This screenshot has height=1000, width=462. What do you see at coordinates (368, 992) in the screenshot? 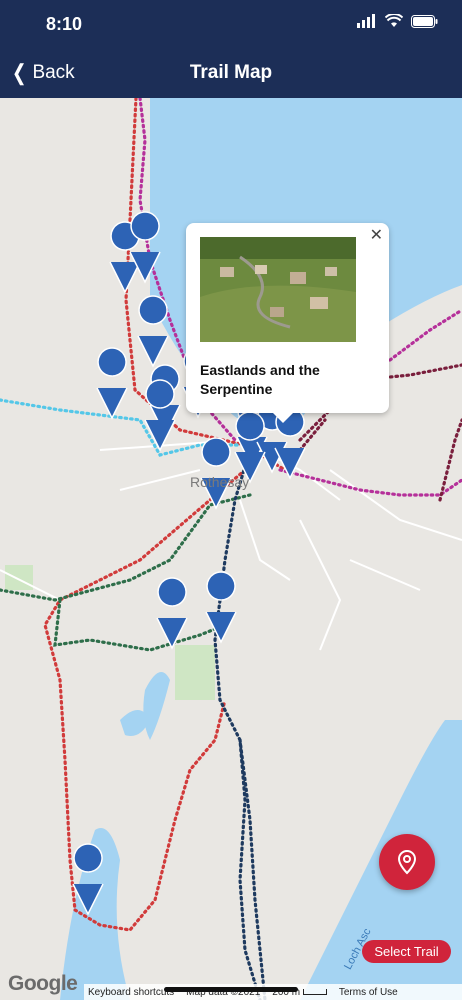
I see `terms-link: Terms of Use` at bounding box center [368, 992].